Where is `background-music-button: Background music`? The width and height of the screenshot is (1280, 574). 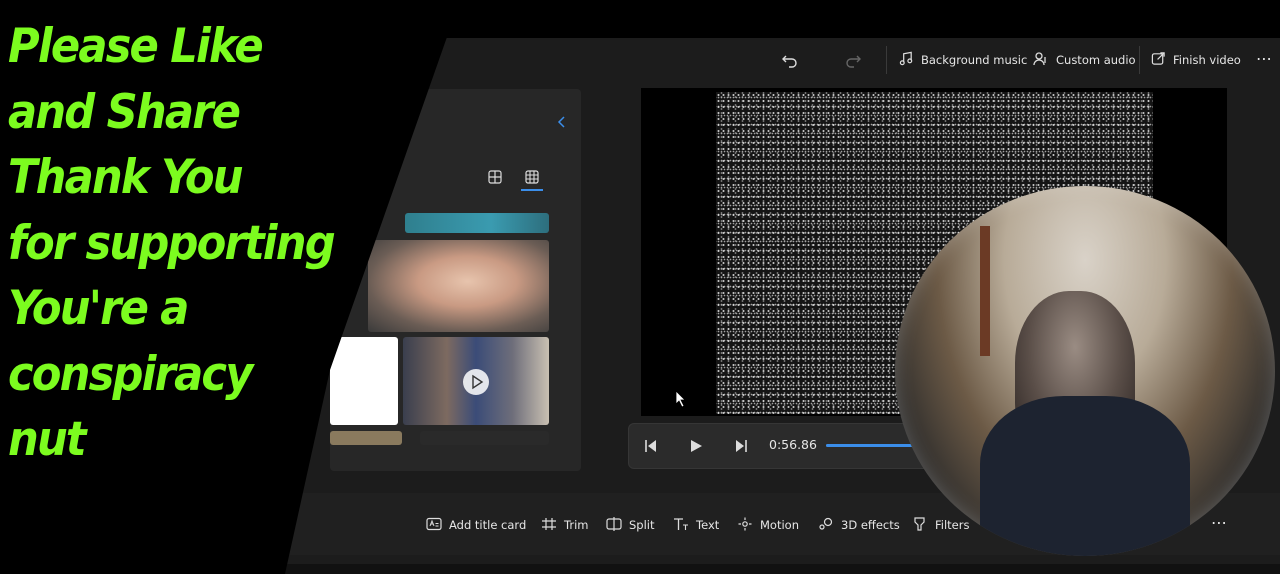 background-music-button: Background music is located at coordinates (963, 60).